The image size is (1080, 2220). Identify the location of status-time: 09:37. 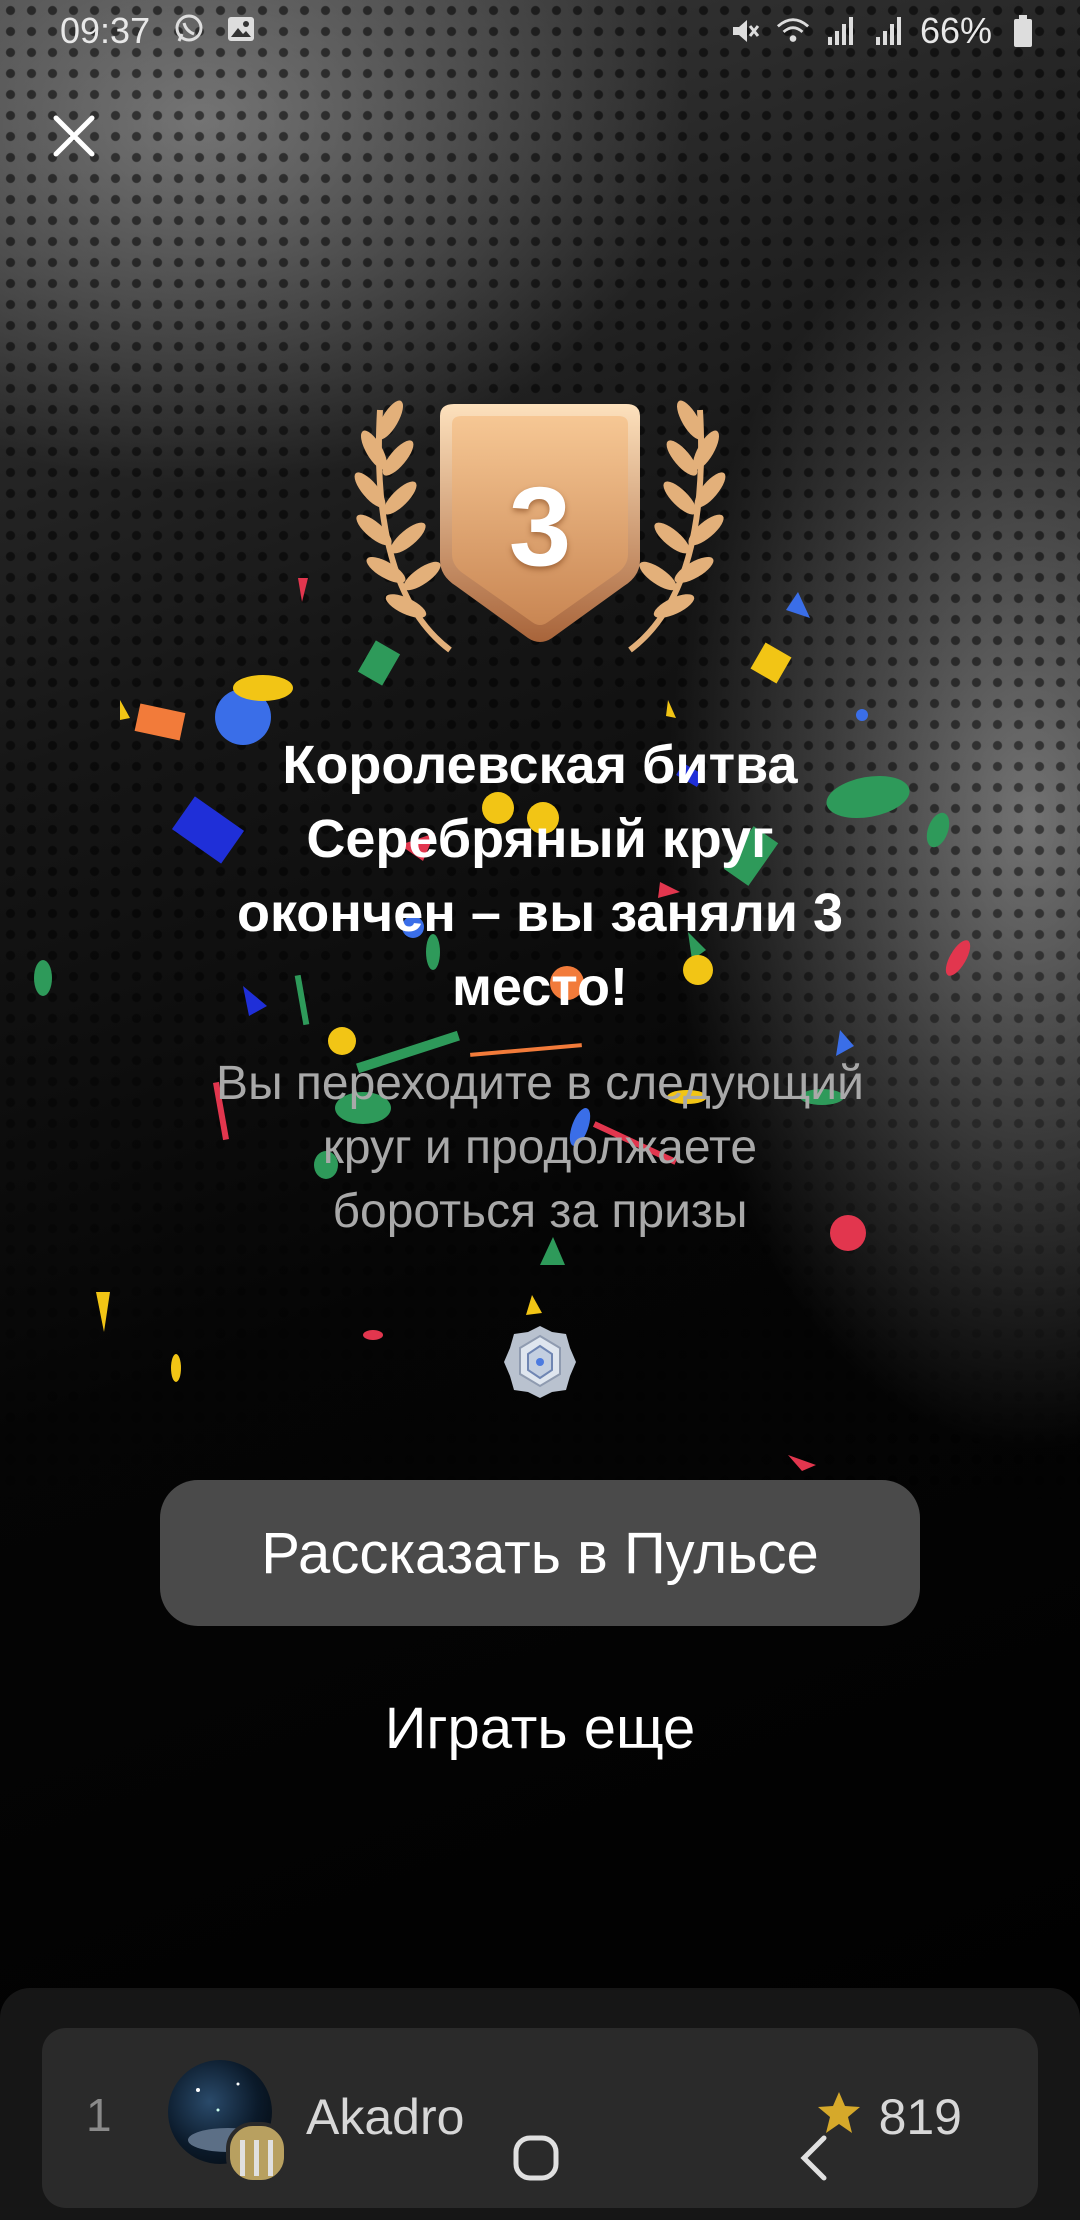
(105, 30).